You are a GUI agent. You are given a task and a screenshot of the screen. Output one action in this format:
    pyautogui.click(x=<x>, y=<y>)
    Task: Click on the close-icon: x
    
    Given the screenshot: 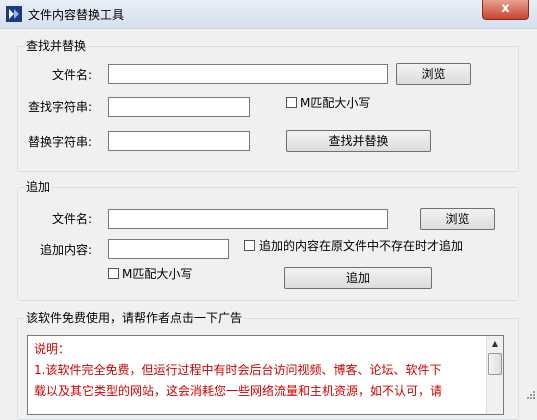 What is the action you would take?
    pyautogui.click(x=505, y=8)
    